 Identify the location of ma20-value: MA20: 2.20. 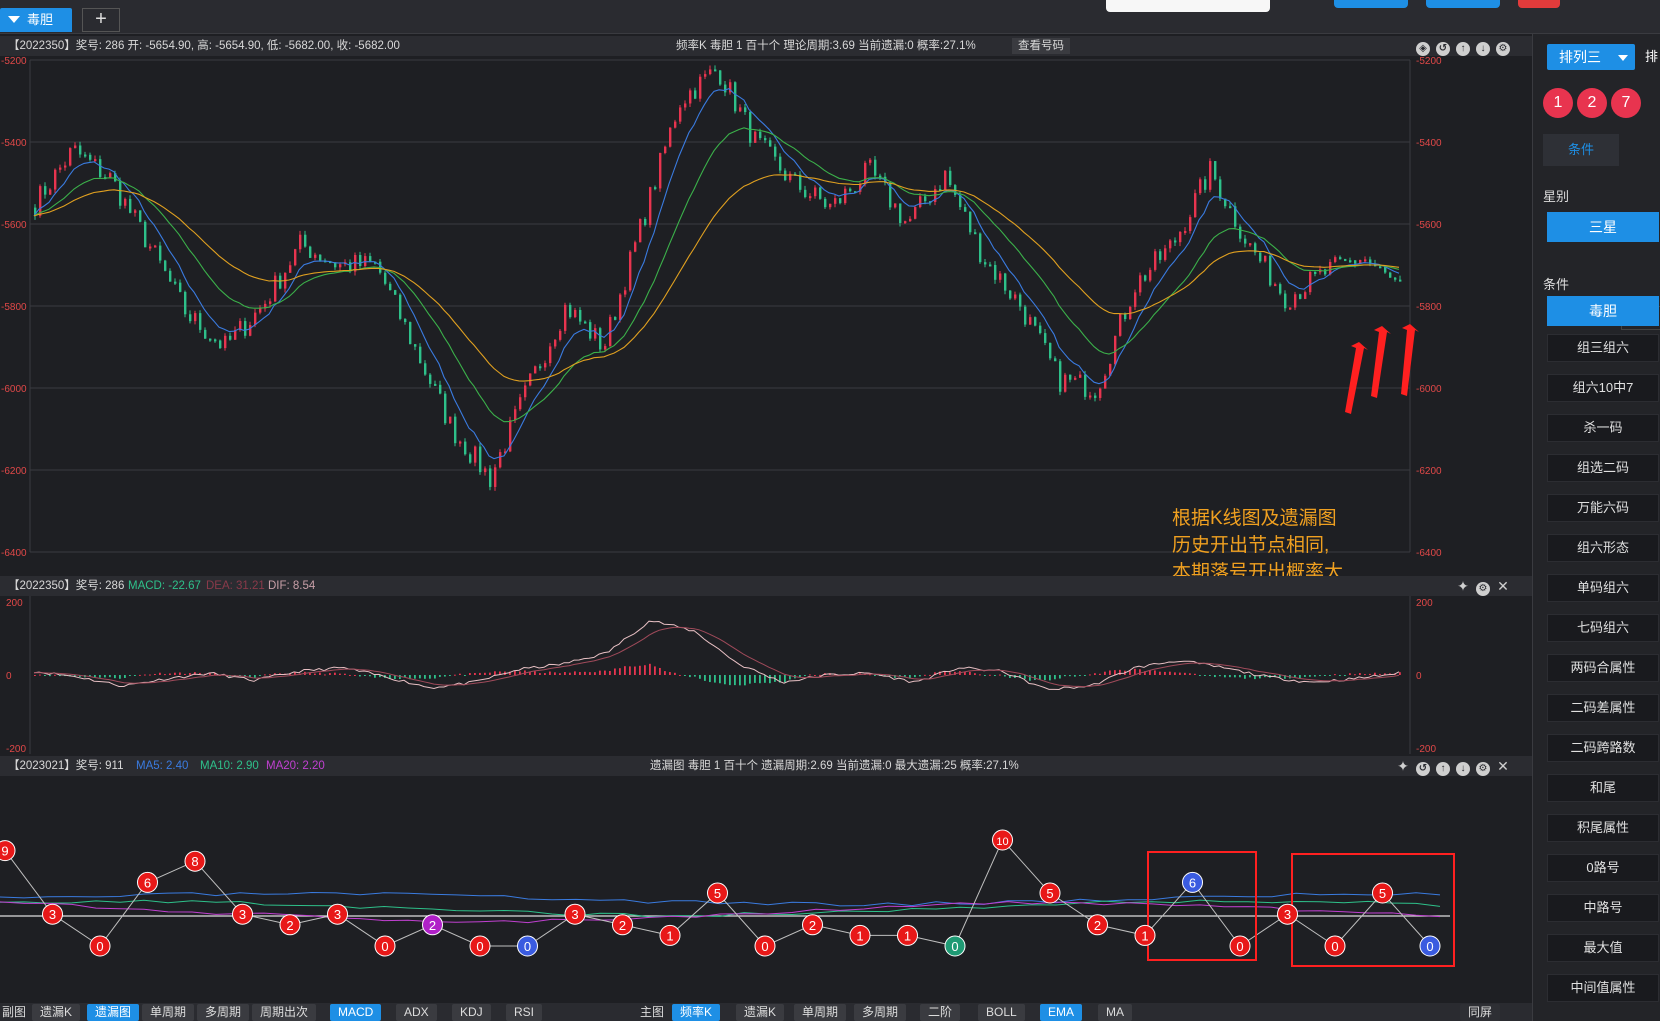
(295, 766).